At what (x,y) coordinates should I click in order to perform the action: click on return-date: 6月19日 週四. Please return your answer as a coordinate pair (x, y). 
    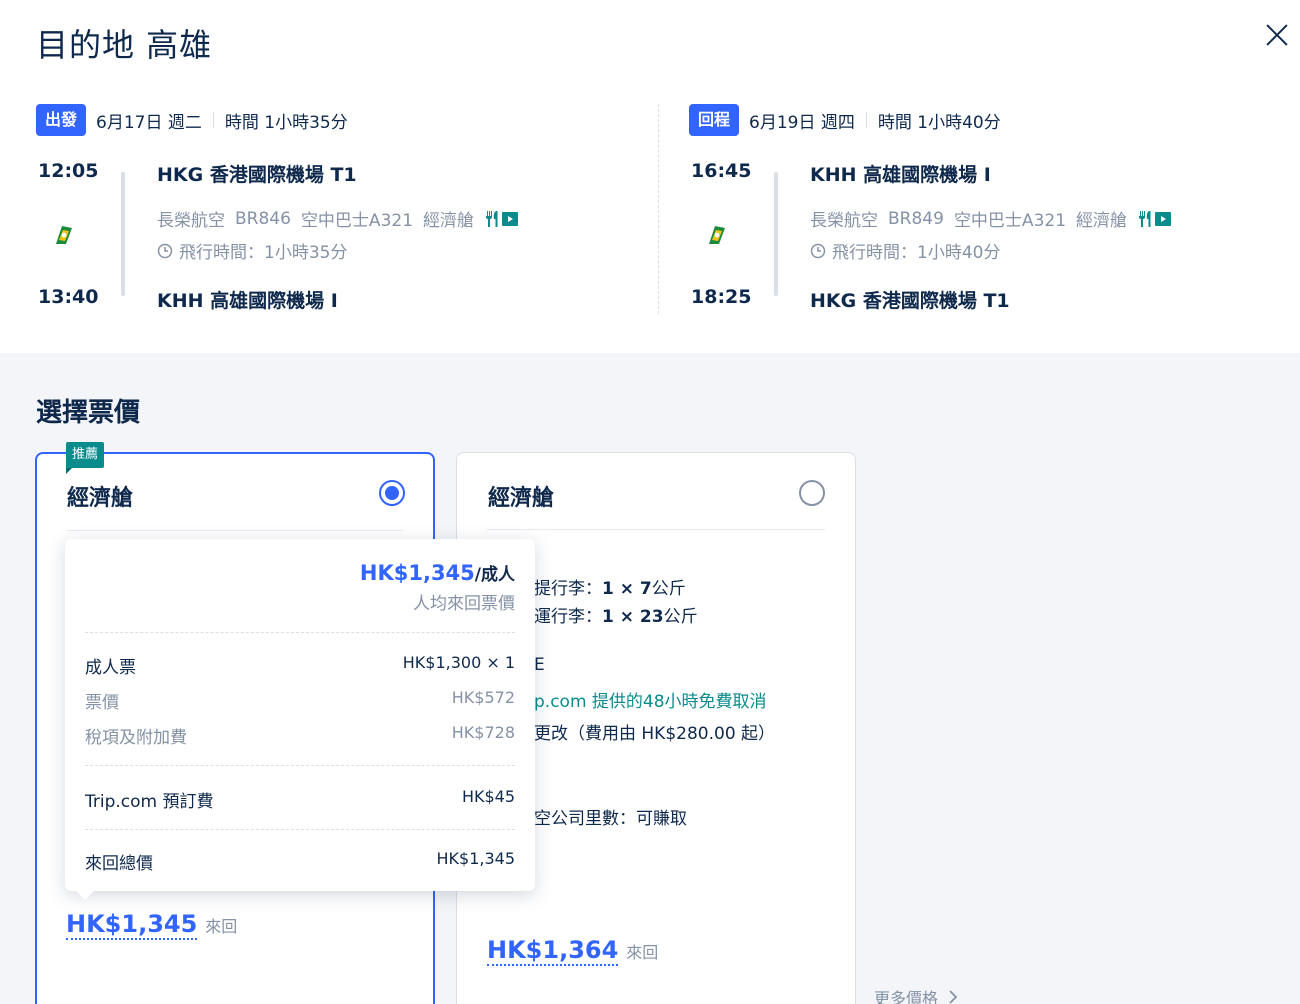
    Looking at the image, I should click on (802, 122).